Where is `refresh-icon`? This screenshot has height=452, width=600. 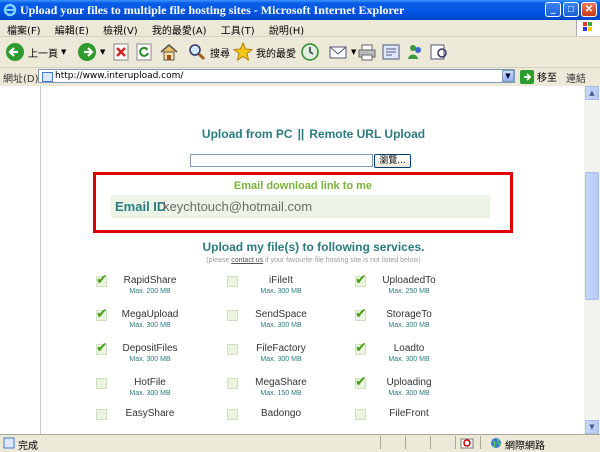
refresh-icon is located at coordinates (144, 52).